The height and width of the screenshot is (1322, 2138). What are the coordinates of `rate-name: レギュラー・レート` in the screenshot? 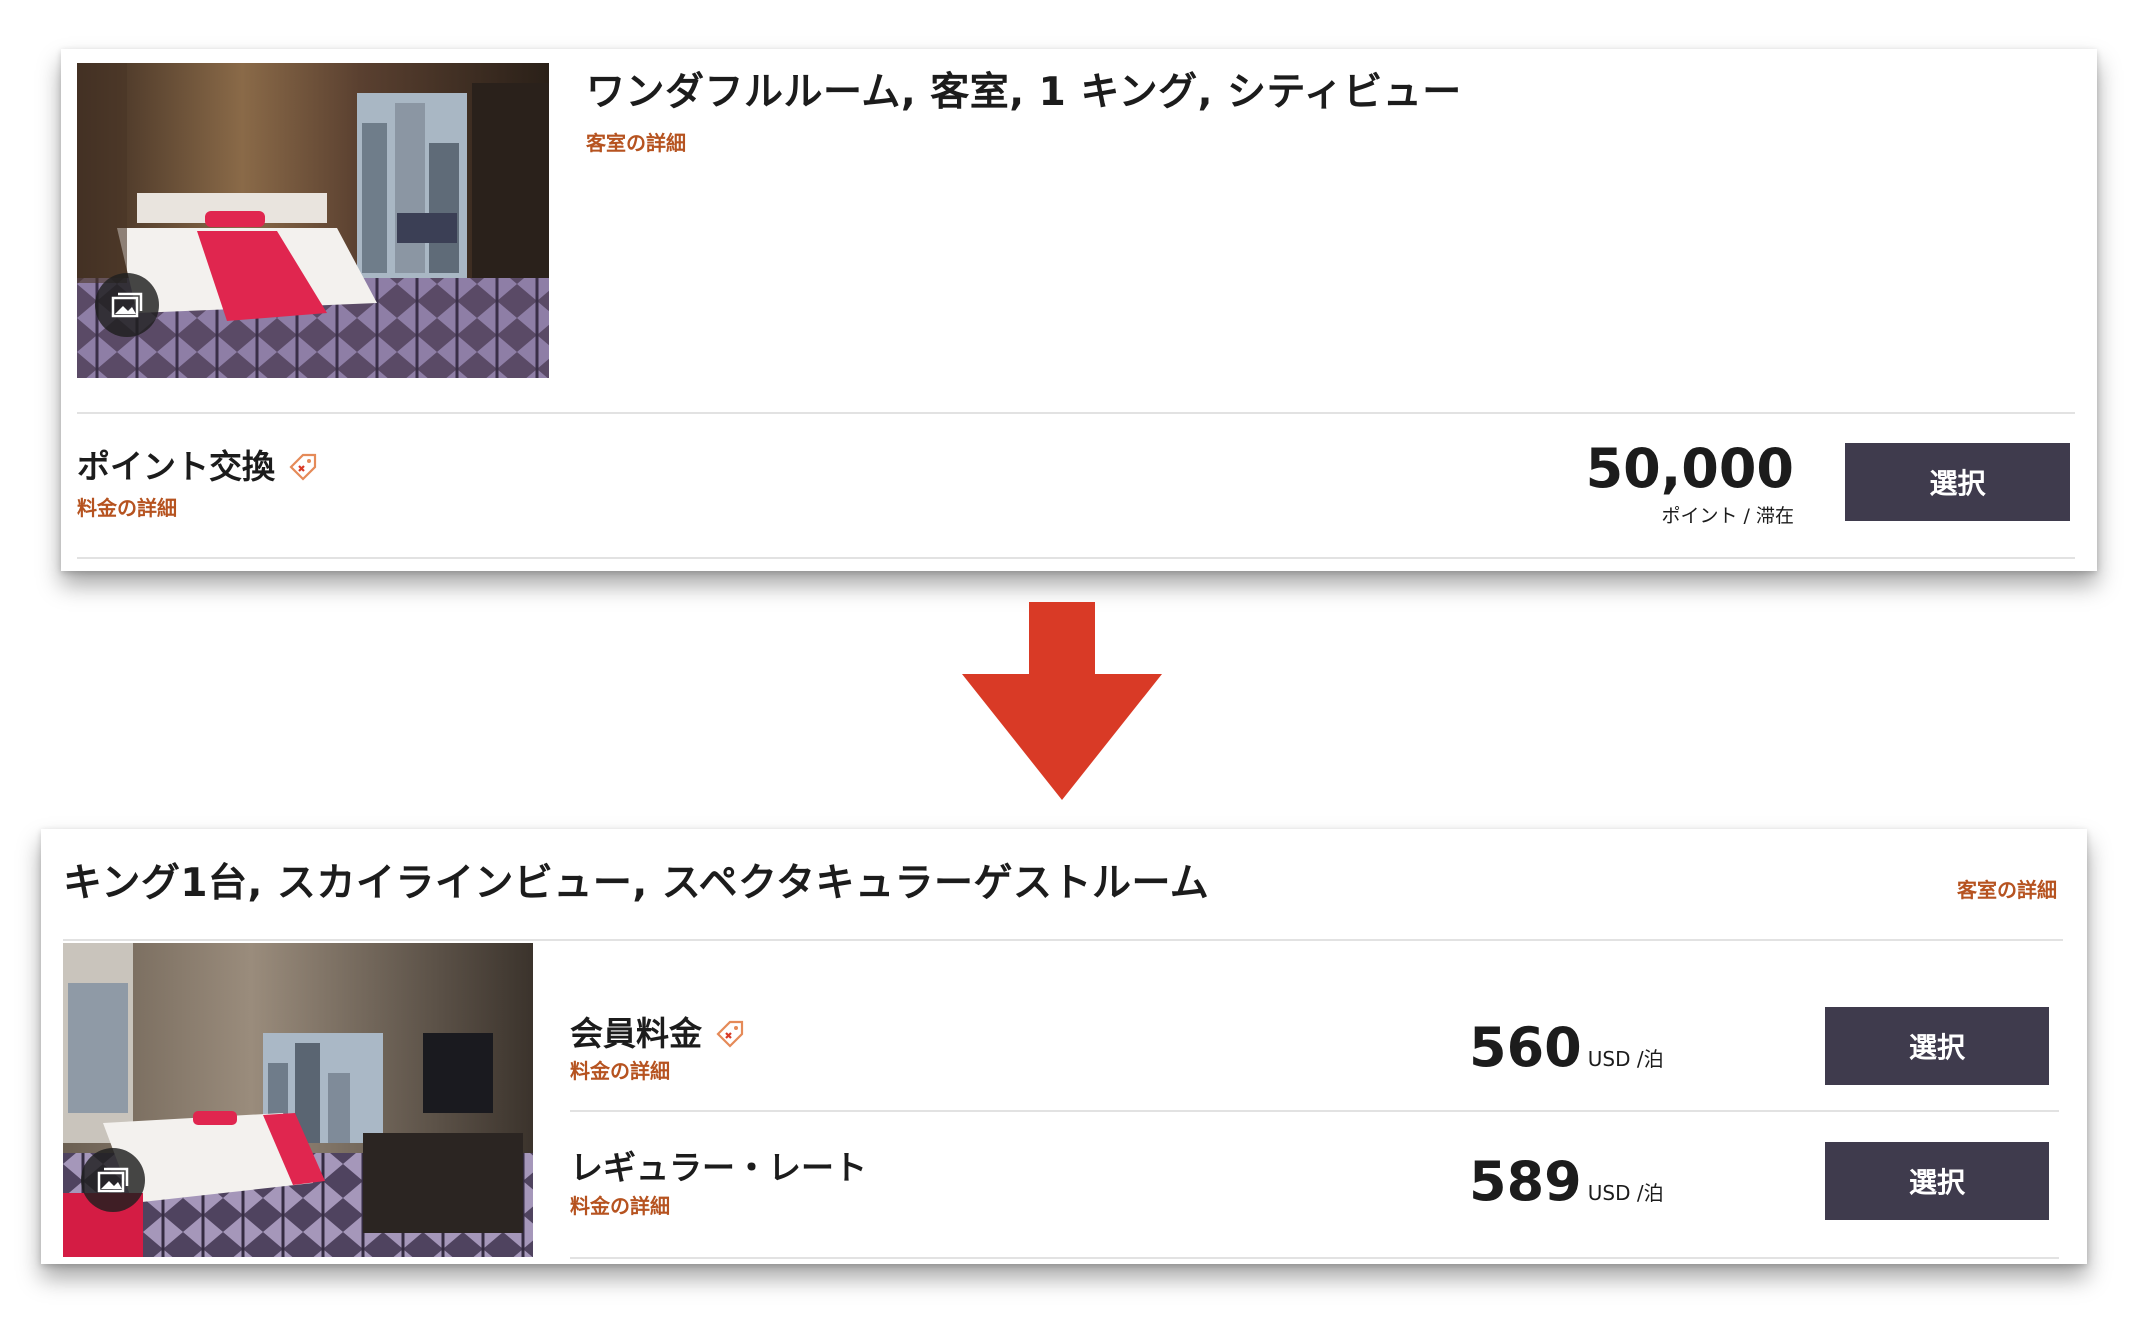 It's located at (718, 1165).